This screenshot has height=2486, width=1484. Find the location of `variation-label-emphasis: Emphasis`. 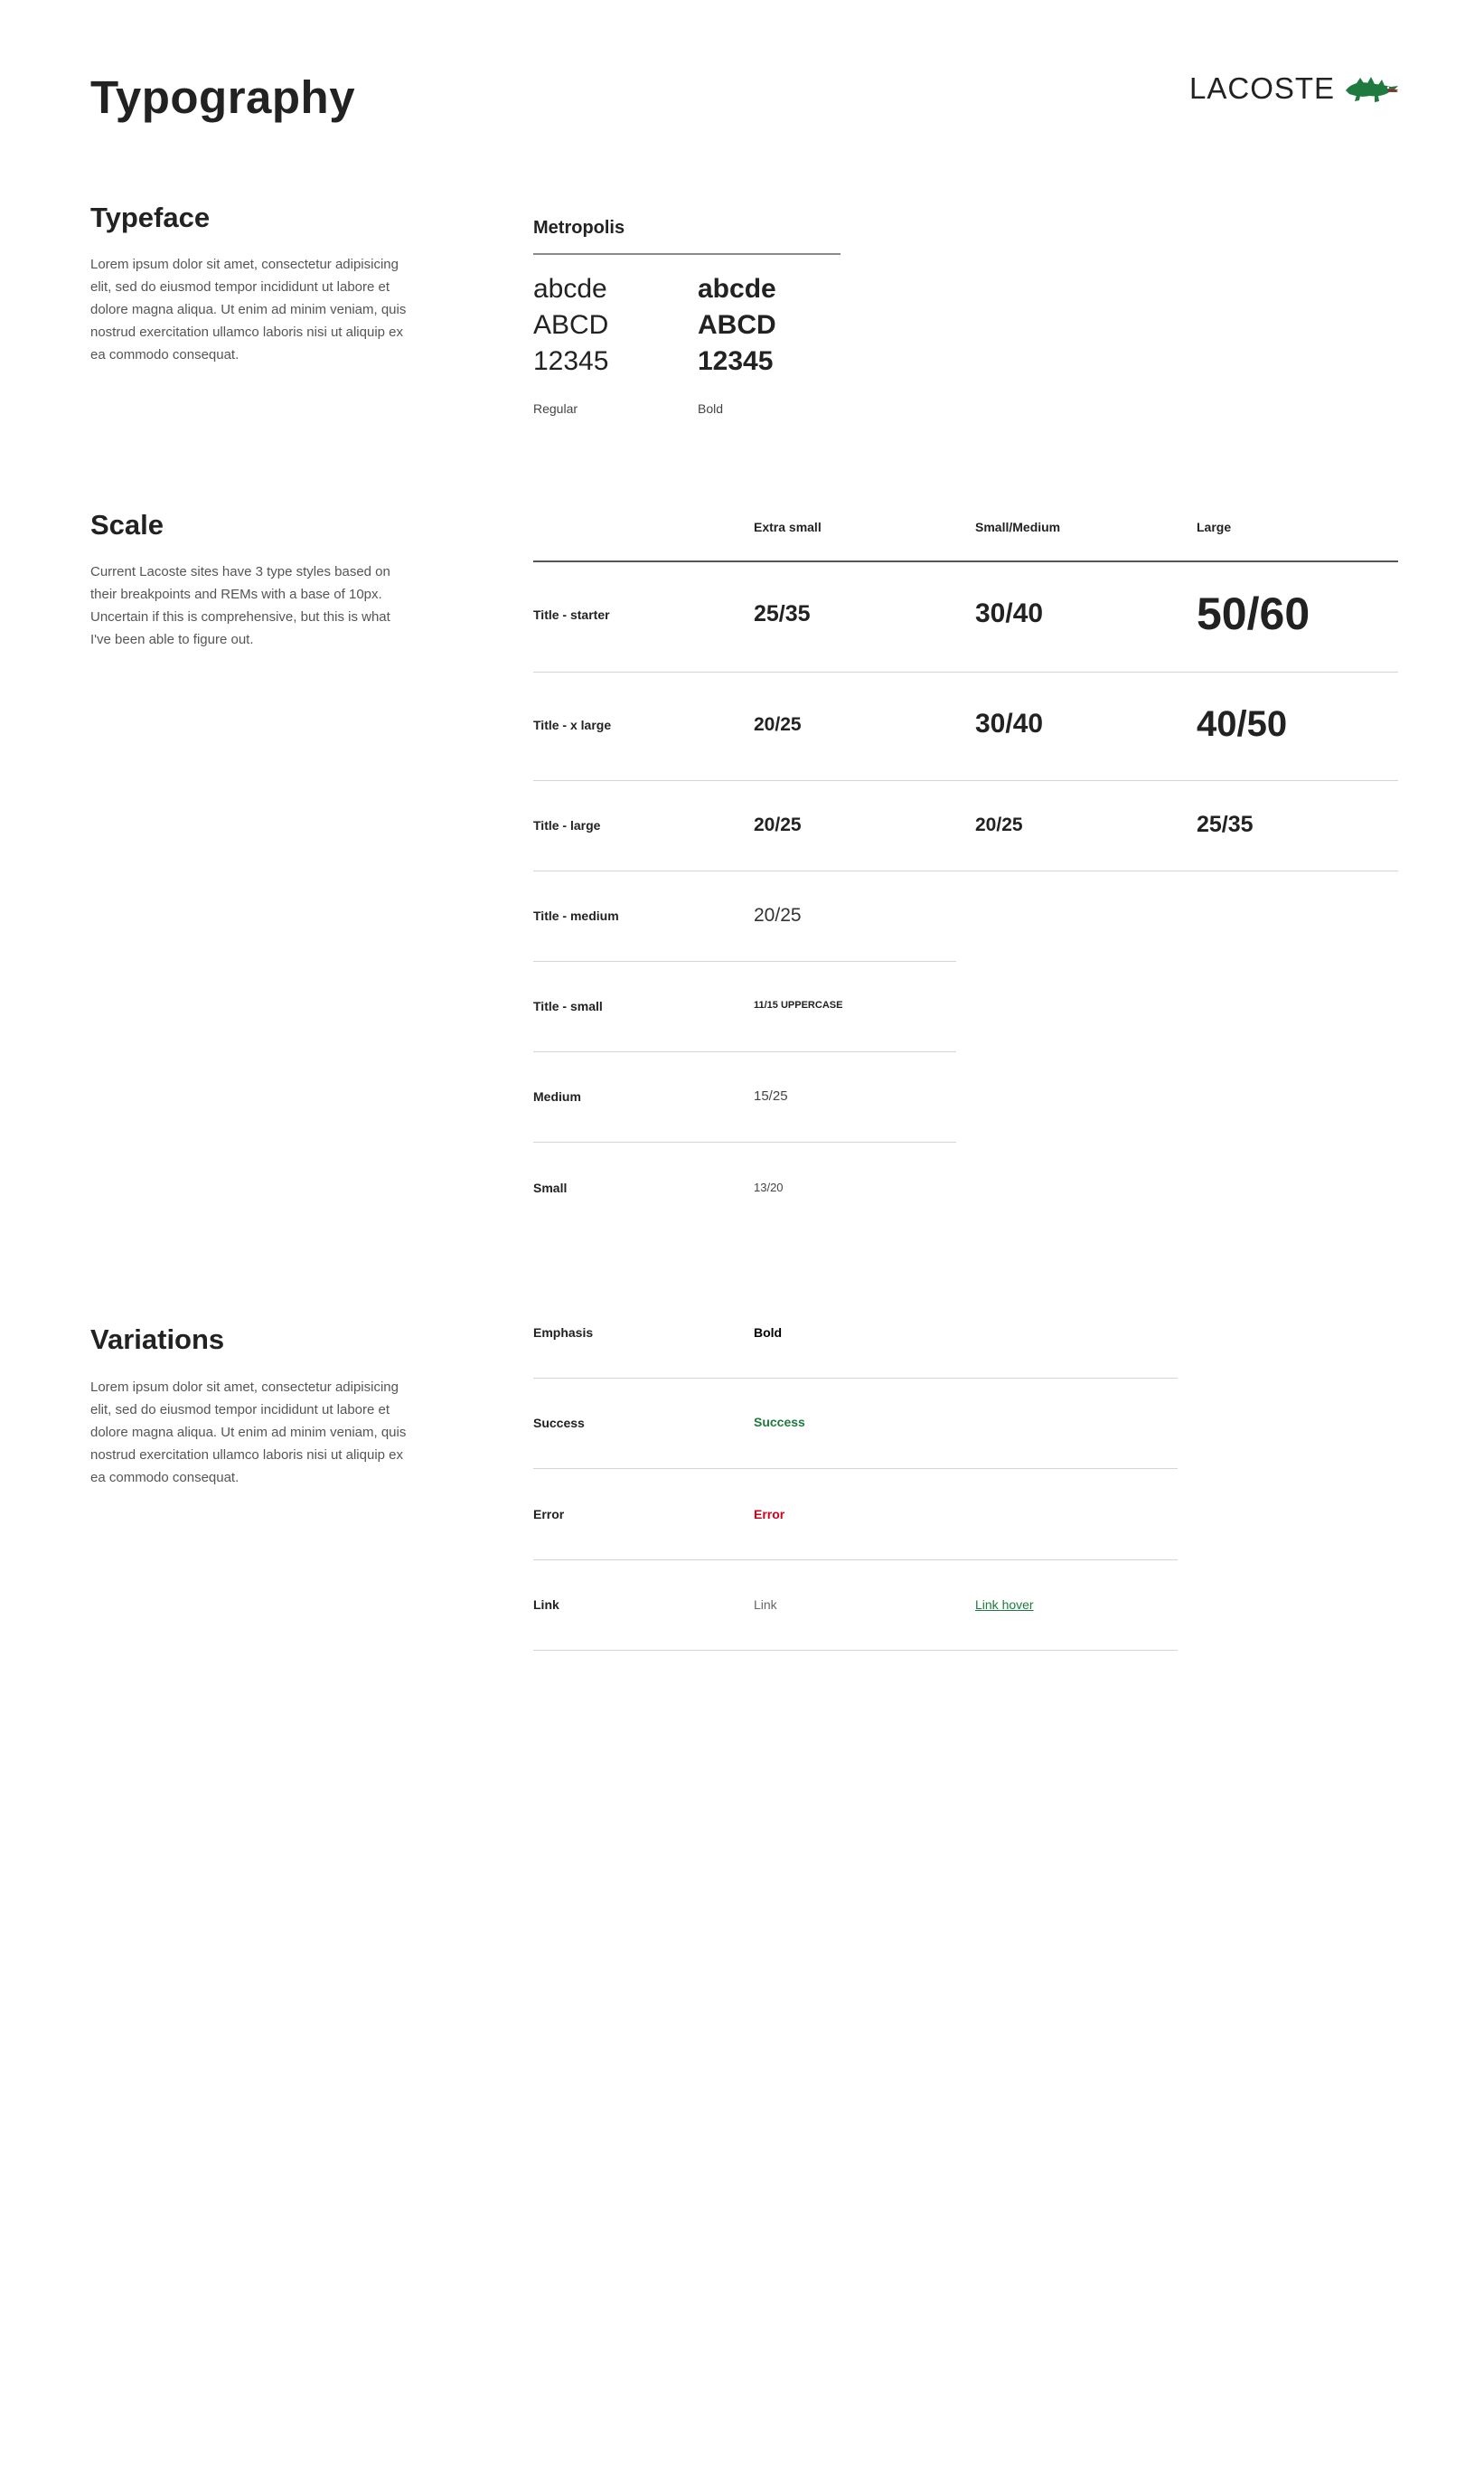

variation-label-emphasis: Emphasis is located at coordinates (563, 1332).